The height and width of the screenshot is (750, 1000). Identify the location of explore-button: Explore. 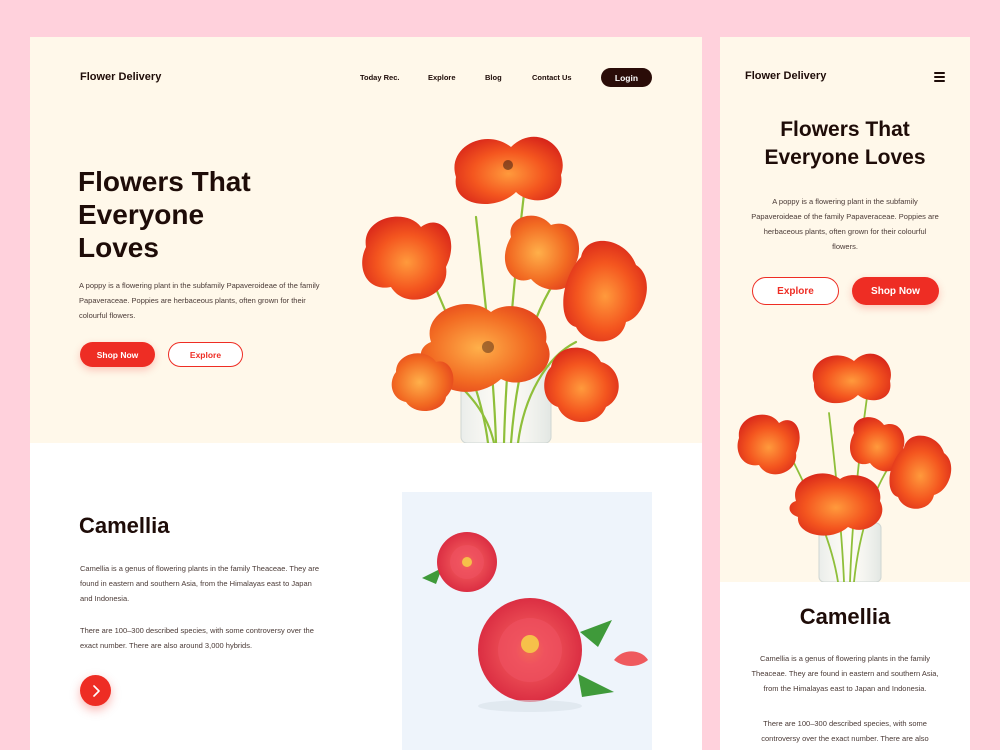
(205, 354).